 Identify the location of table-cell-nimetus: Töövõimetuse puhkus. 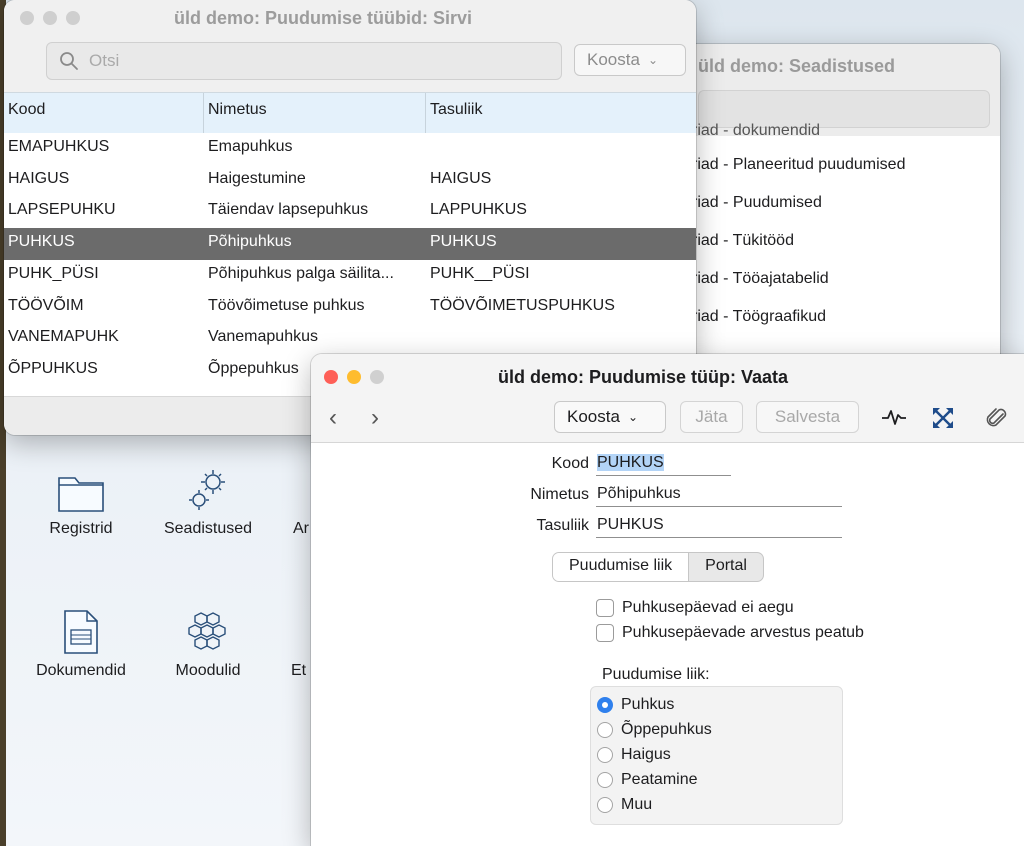
(286, 305).